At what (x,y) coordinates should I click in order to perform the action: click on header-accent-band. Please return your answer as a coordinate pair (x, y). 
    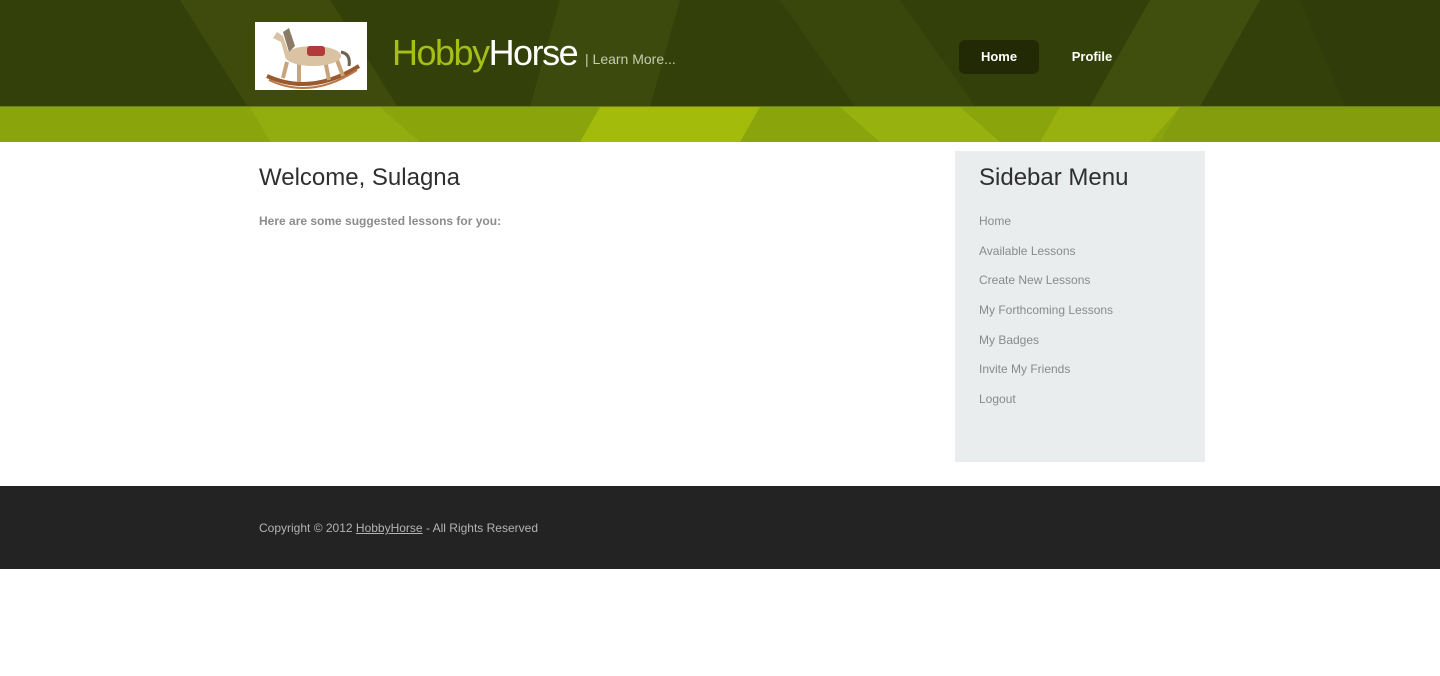
    Looking at the image, I should click on (720, 124).